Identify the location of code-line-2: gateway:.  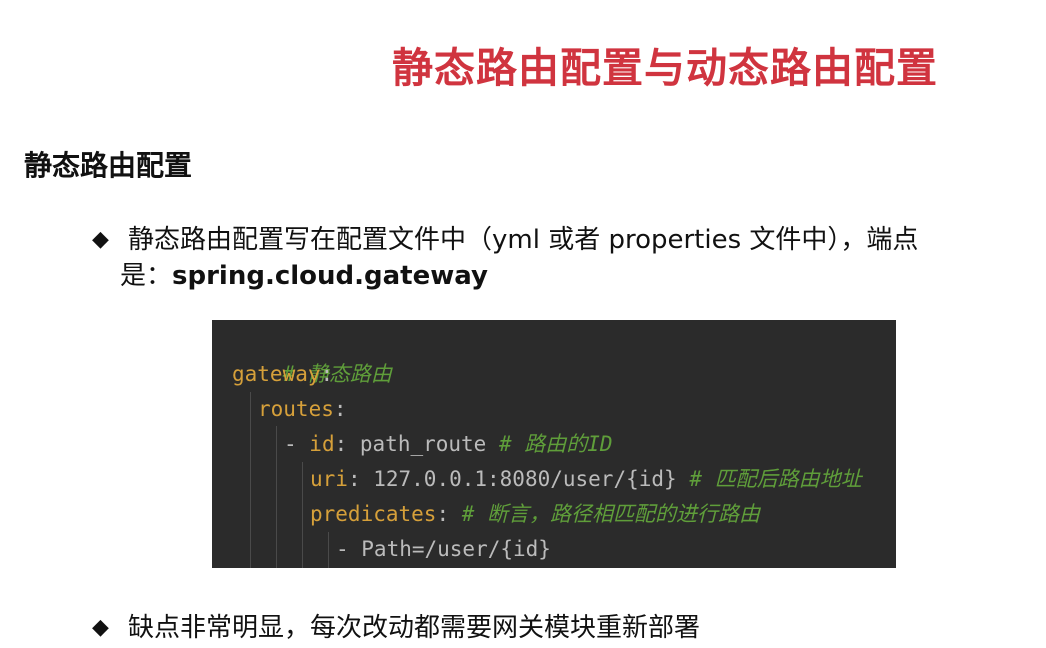
(282, 374).